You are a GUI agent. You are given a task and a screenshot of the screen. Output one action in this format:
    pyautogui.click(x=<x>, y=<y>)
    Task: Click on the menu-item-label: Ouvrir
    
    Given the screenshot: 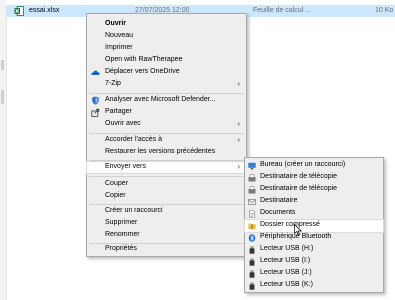 What is the action you would take?
    pyautogui.click(x=116, y=23)
    